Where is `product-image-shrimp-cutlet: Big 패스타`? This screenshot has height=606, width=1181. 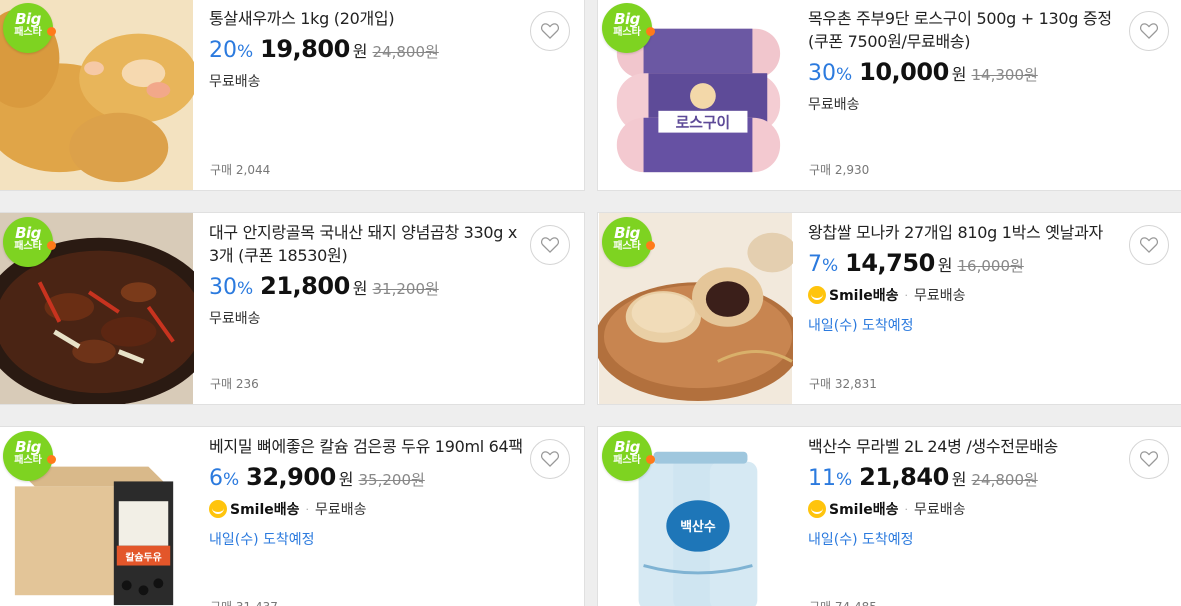
product-image-shrimp-cutlet: Big 패스타 is located at coordinates (97, 95).